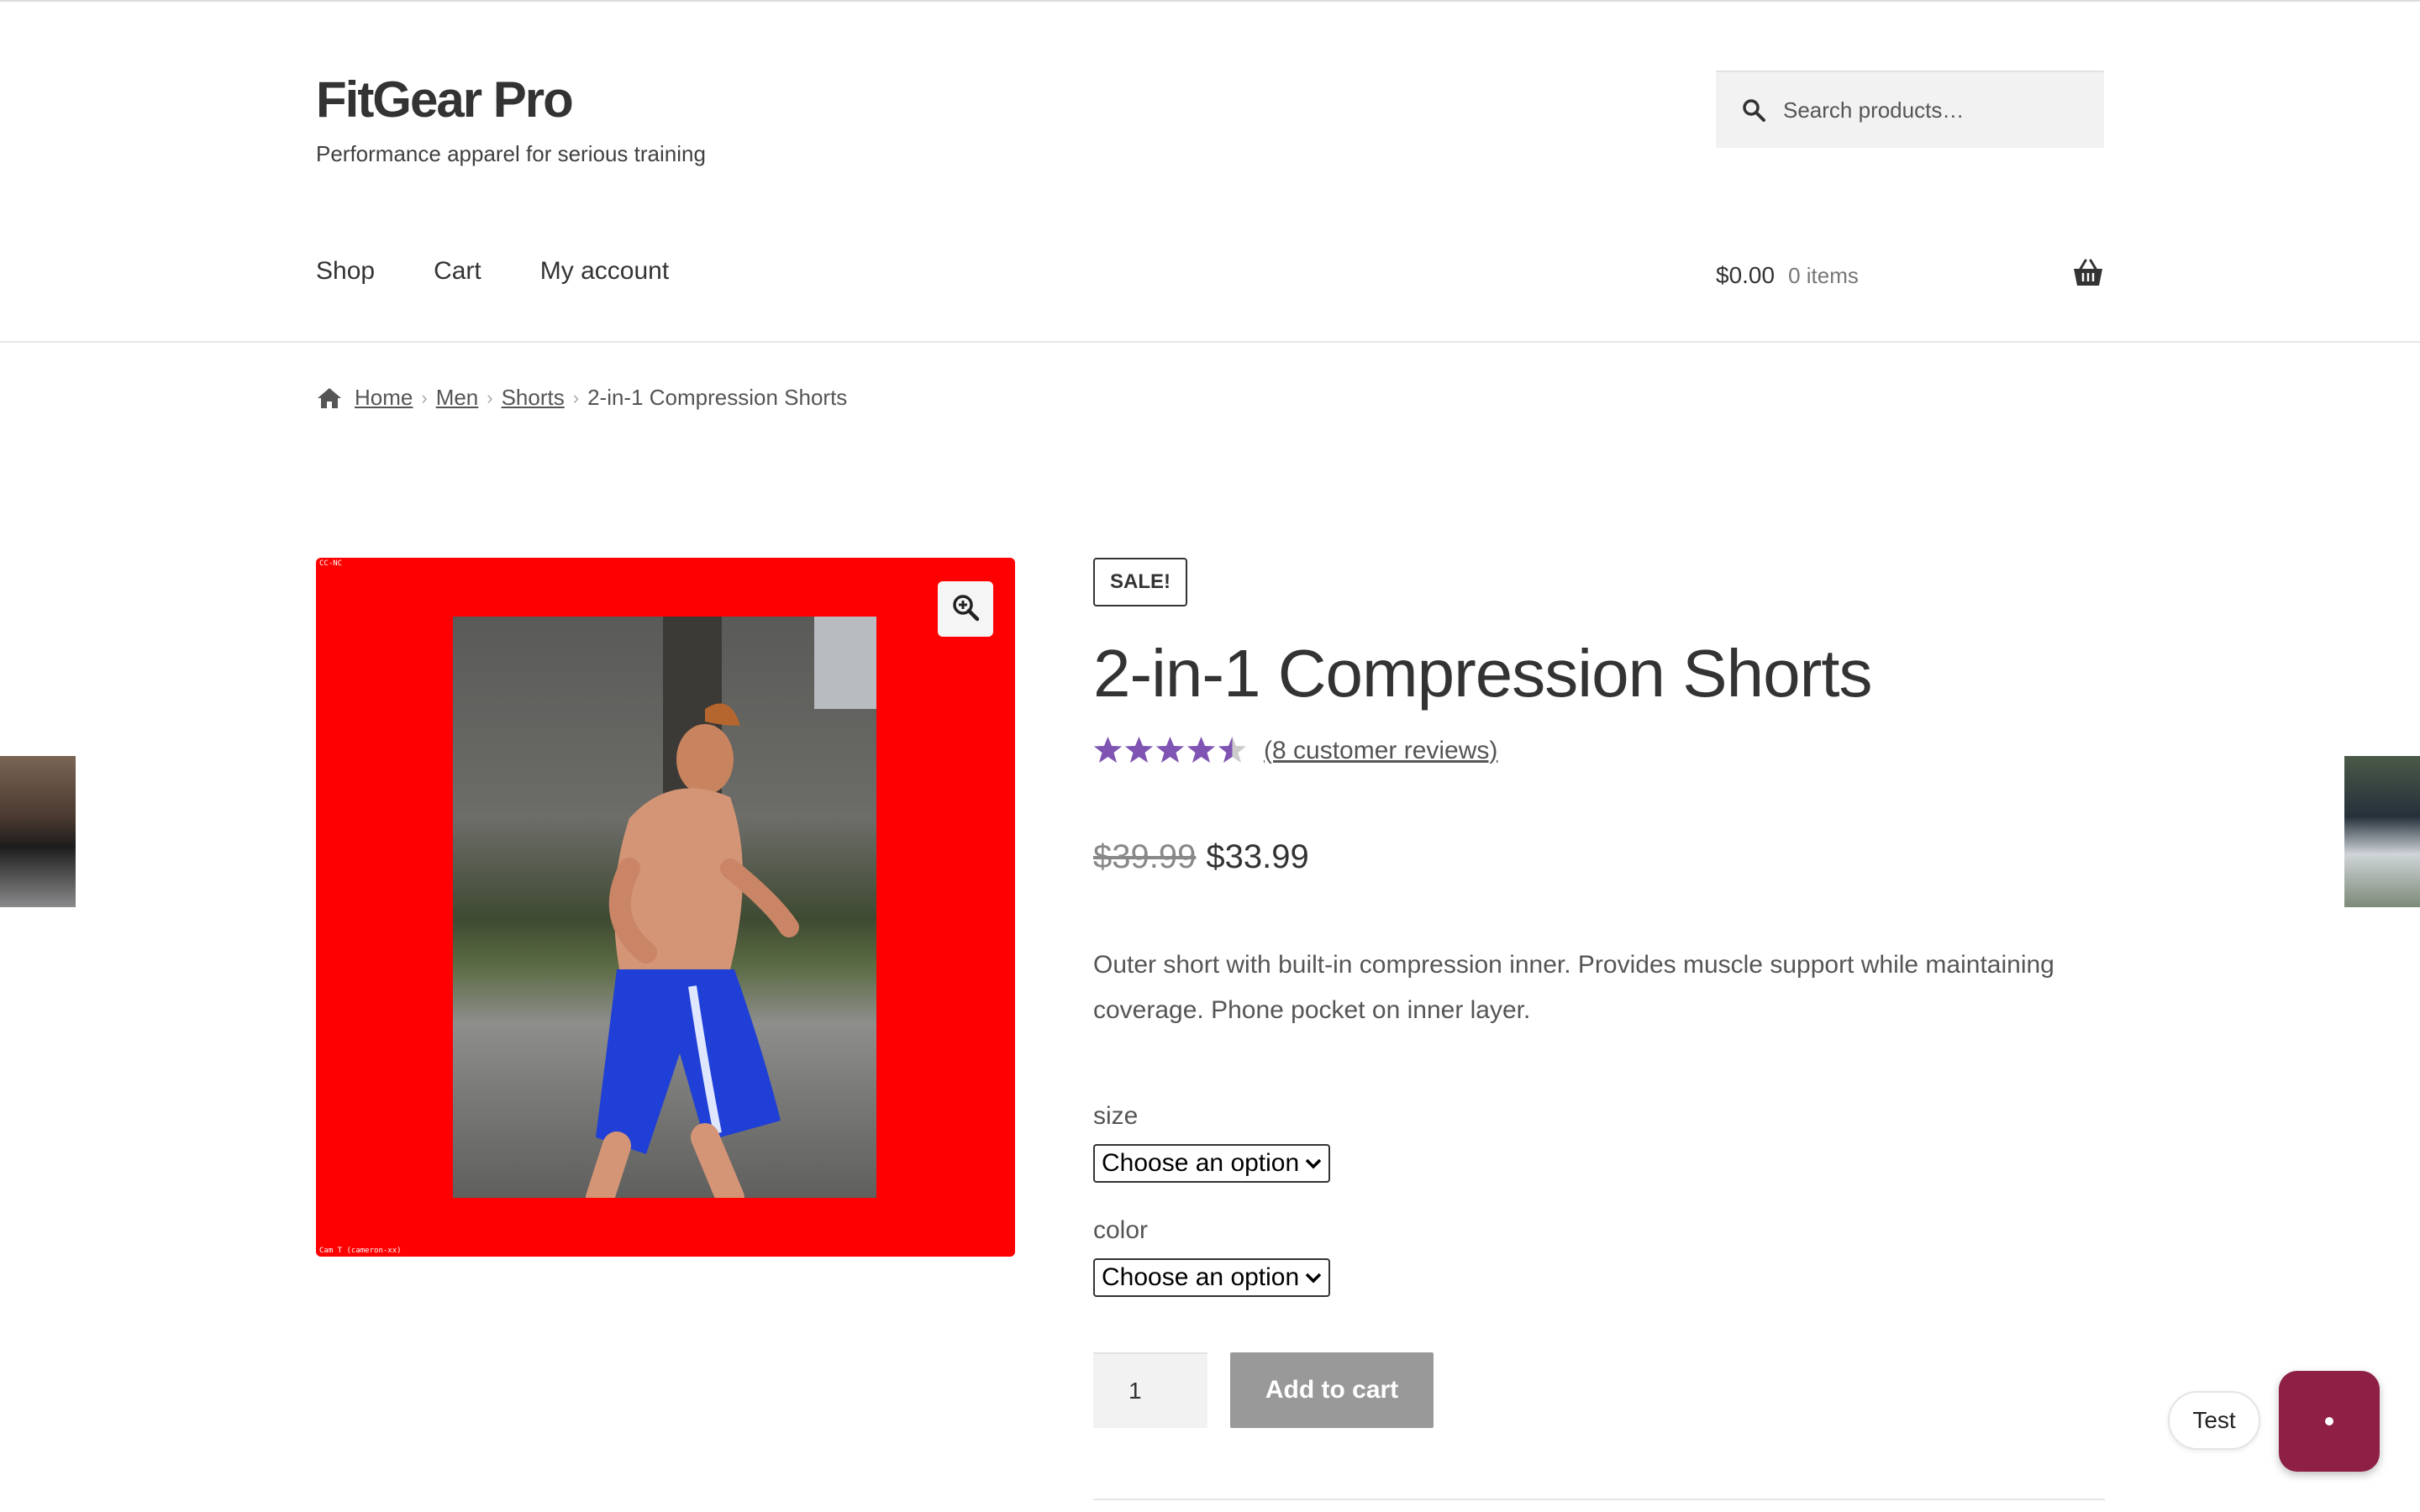 This screenshot has height=1512, width=2420. Describe the element at coordinates (1140, 582) in the screenshot. I see `sale-badge: SALE!` at that location.